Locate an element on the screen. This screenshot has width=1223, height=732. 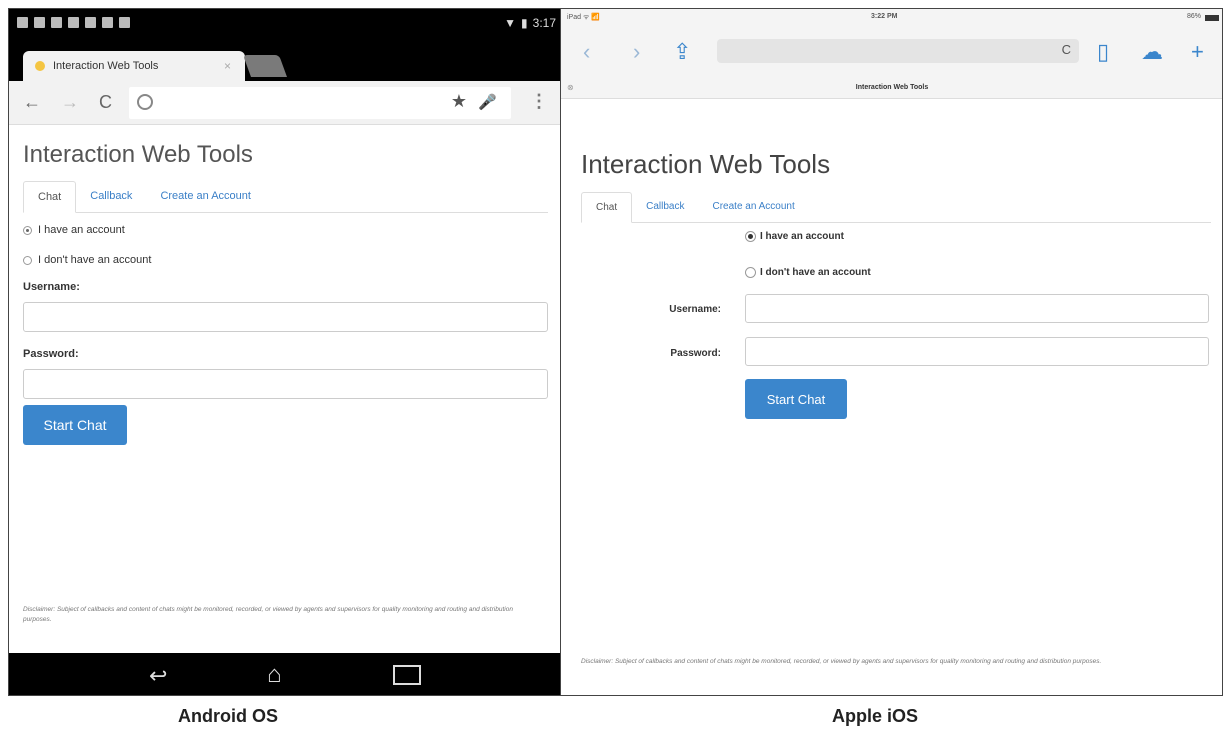
browser-tab-strip: Interaction Web Tools × is located at coordinates (284, 60).